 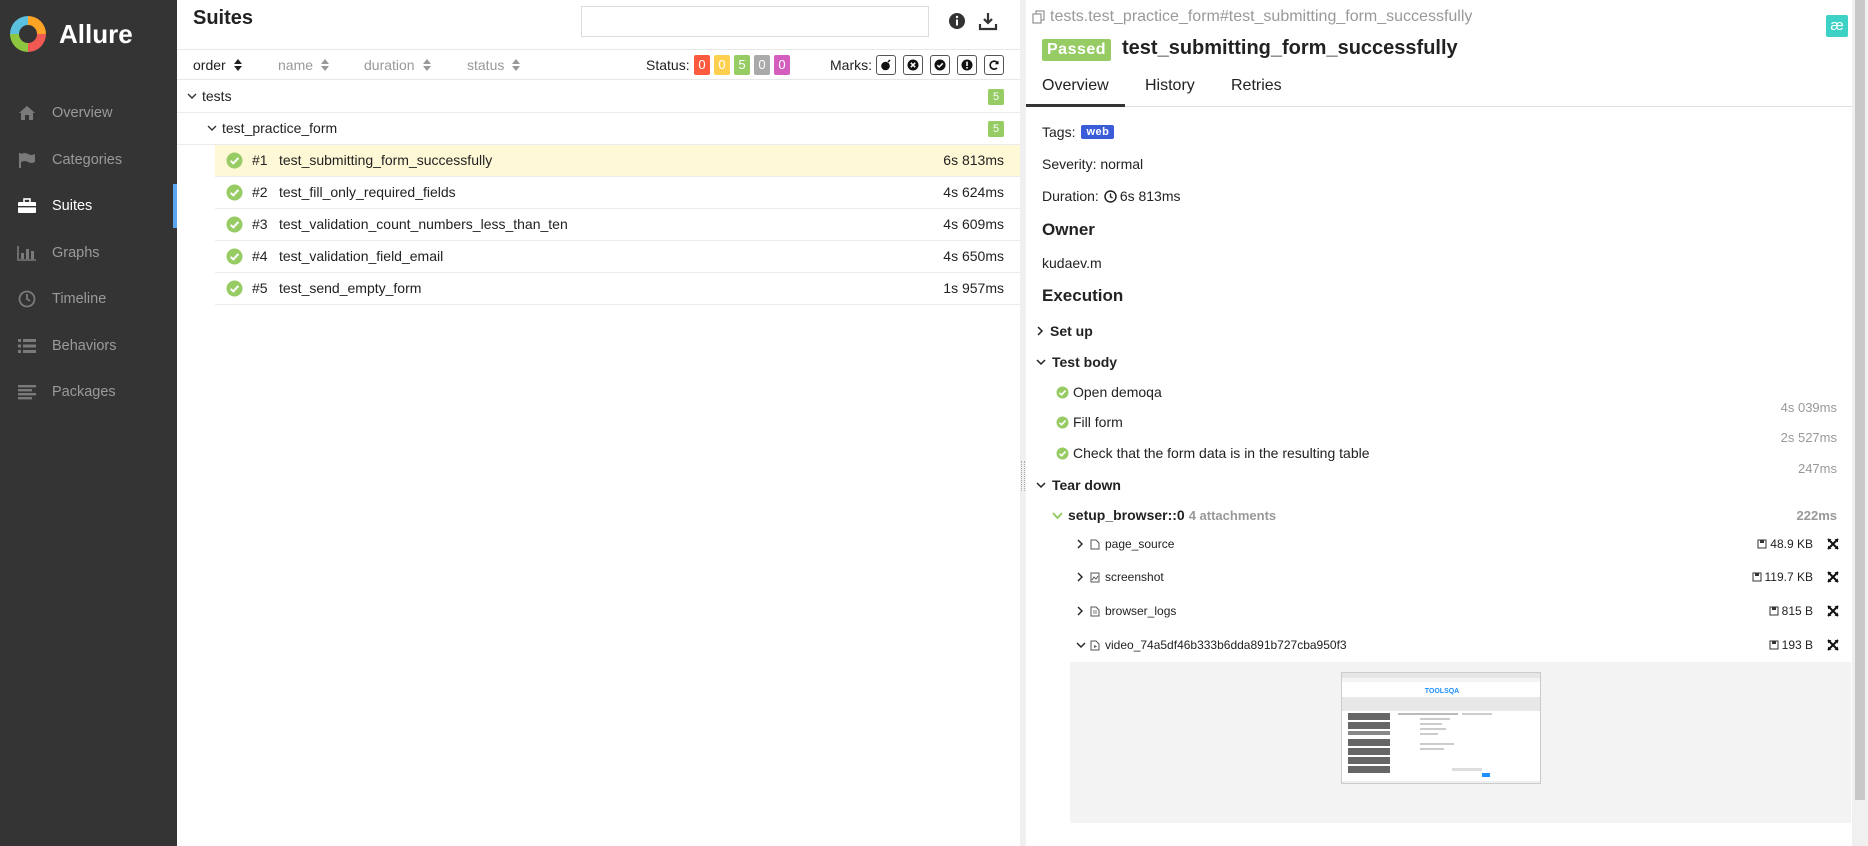 What do you see at coordinates (598, 129) in the screenshot?
I see `tree-group-test-practice-form: test_practice_form 5` at bounding box center [598, 129].